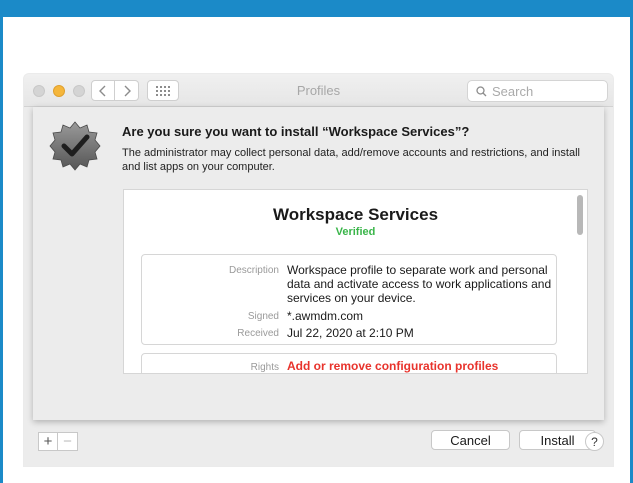 The image size is (633, 483). Describe the element at coordinates (325, 316) in the screenshot. I see `signed-value: *.awmdm.com` at that location.